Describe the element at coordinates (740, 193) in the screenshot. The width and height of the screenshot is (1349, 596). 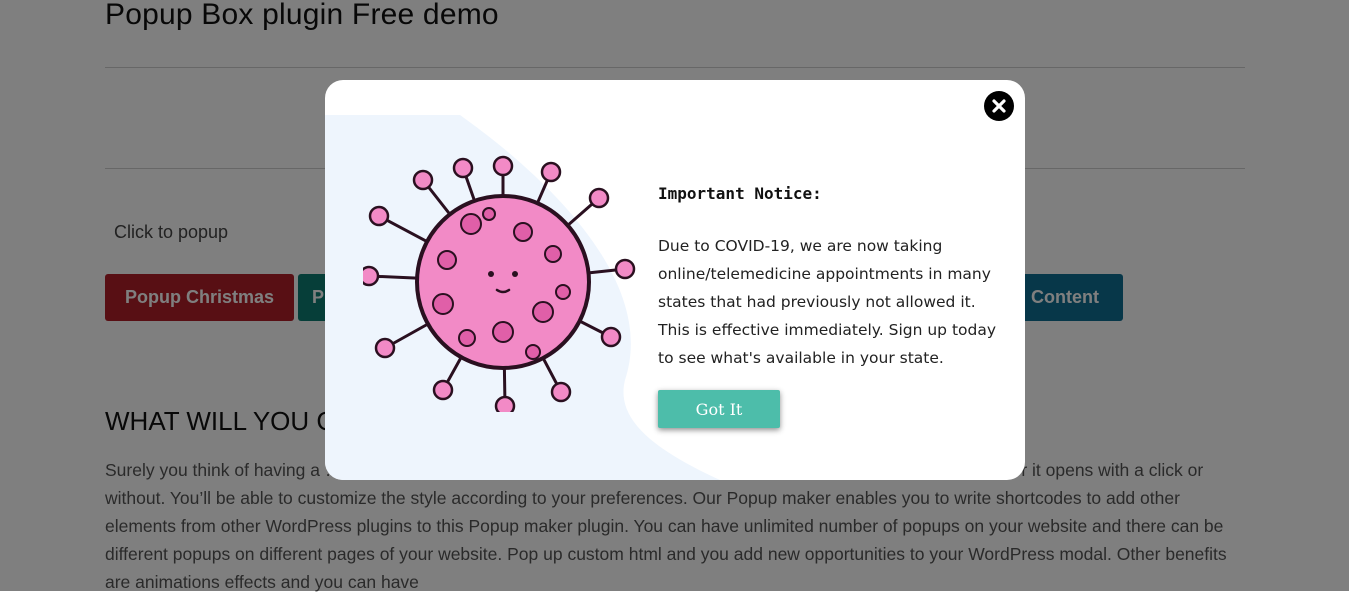
I see `notice-title: Important Notice:` at that location.